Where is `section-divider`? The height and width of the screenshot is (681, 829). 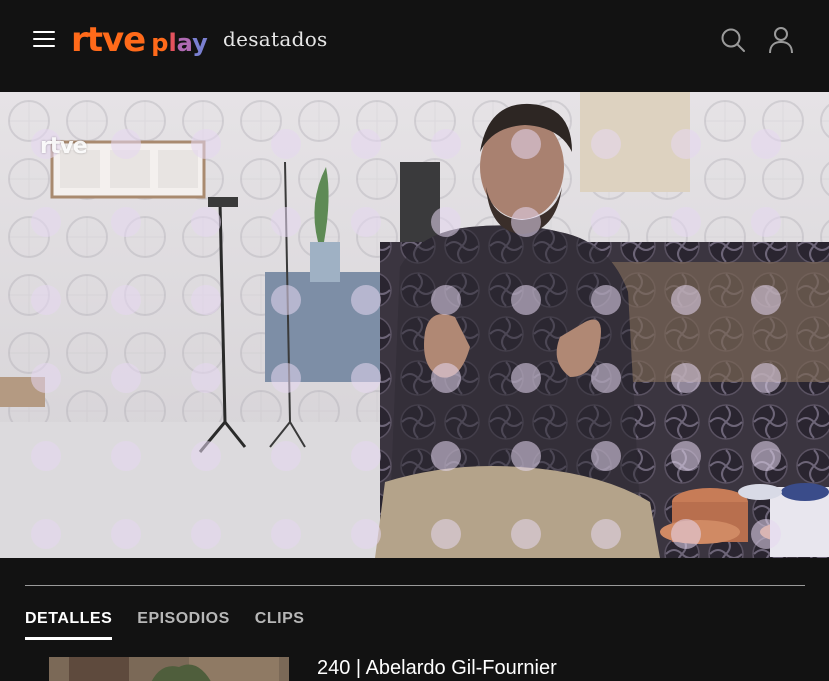 section-divider is located at coordinates (415, 585).